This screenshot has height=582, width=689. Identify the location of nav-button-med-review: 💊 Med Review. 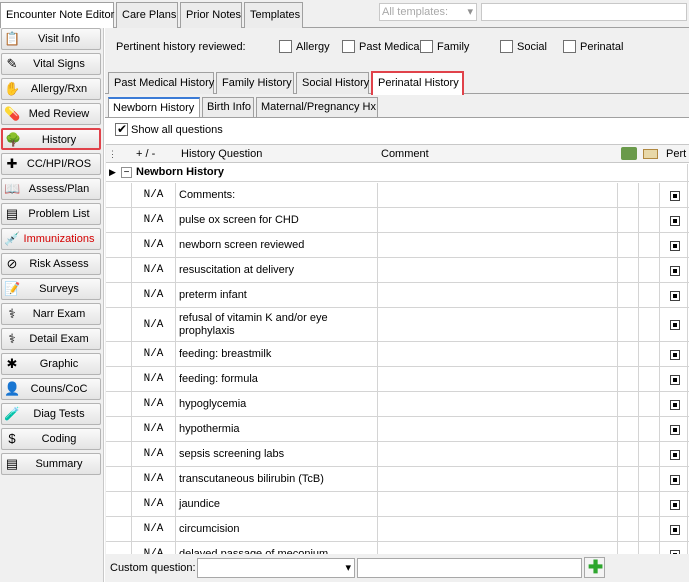
(51, 114).